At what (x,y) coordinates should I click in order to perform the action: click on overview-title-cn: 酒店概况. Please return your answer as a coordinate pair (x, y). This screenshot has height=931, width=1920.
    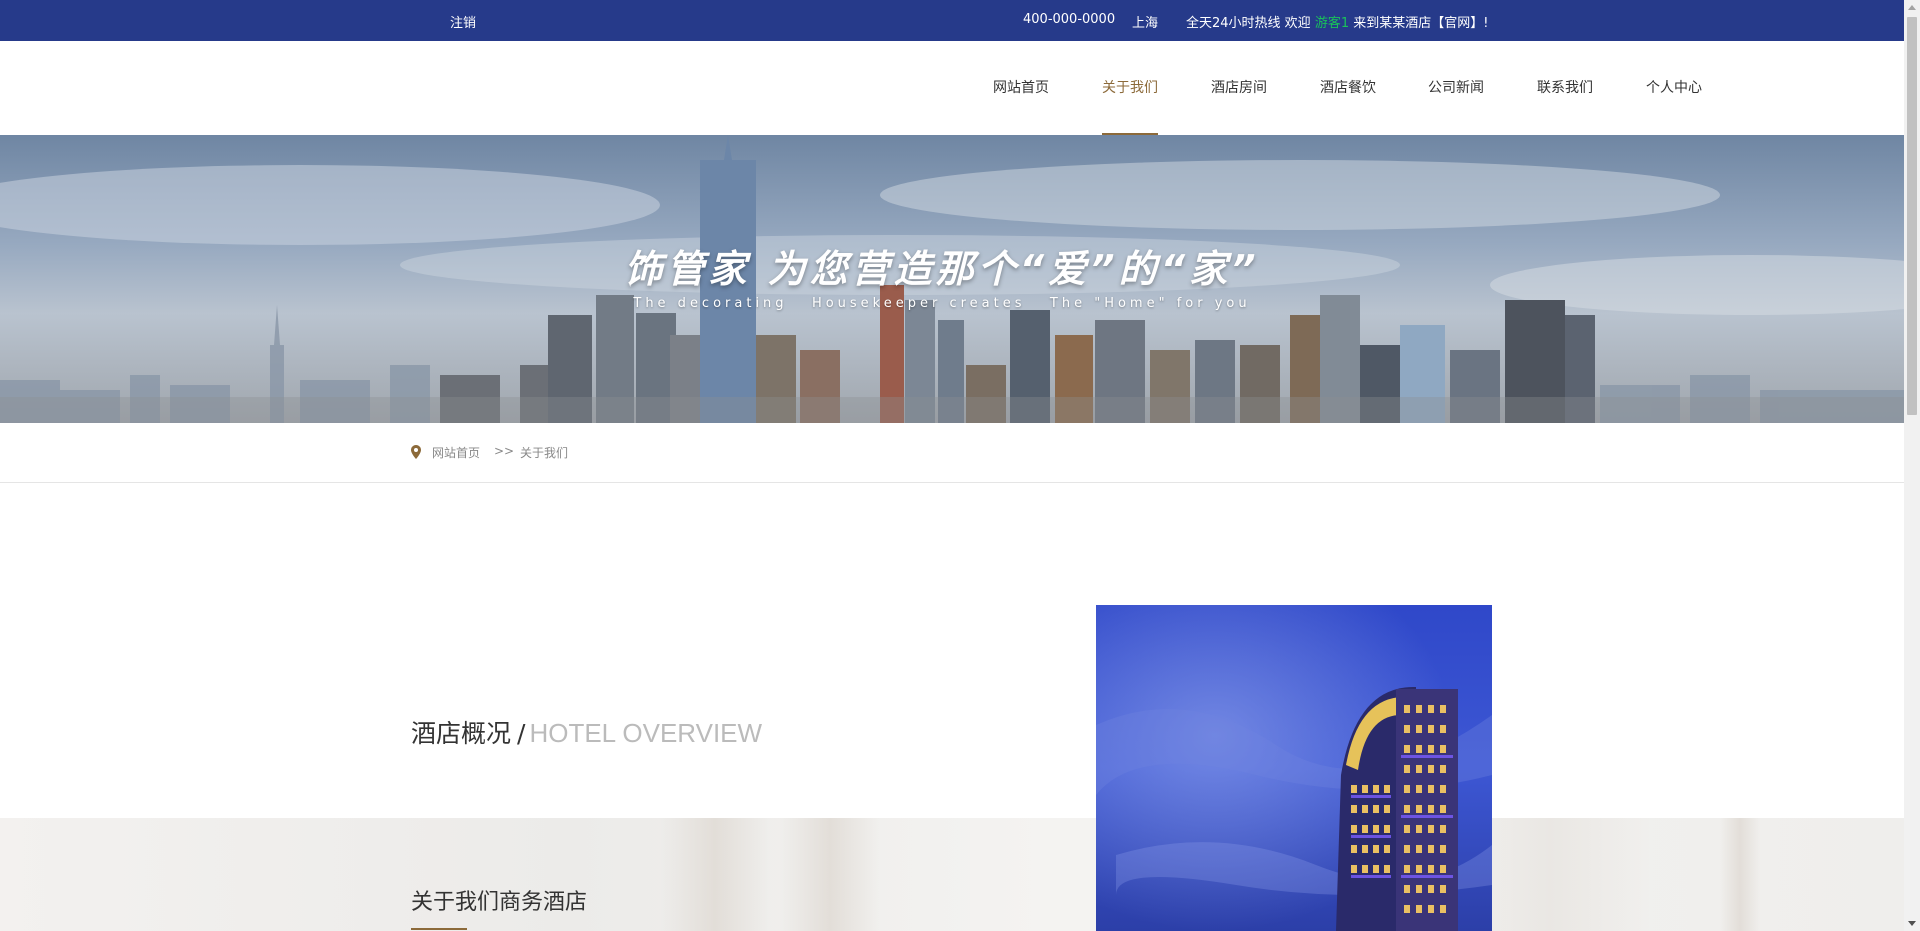
    Looking at the image, I should click on (461, 733).